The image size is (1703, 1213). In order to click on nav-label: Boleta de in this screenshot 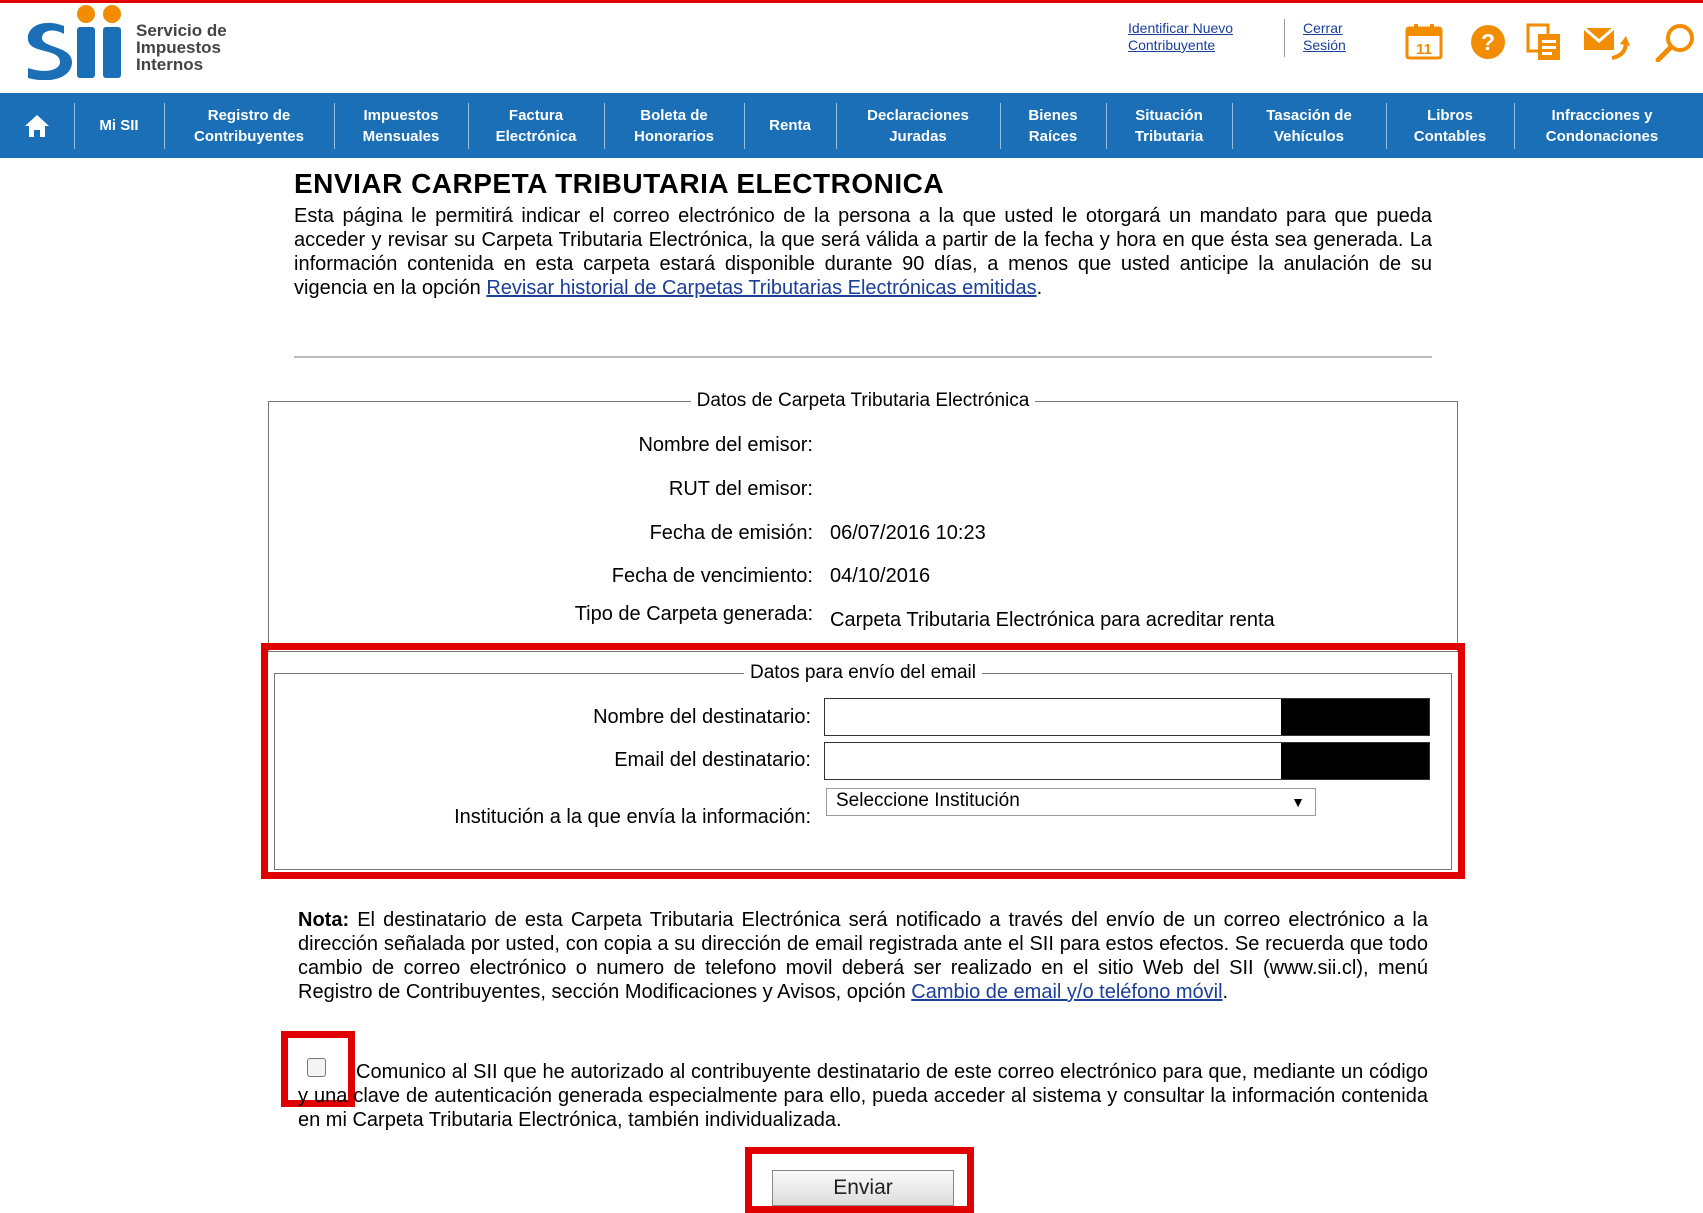, I will do `click(674, 115)`.